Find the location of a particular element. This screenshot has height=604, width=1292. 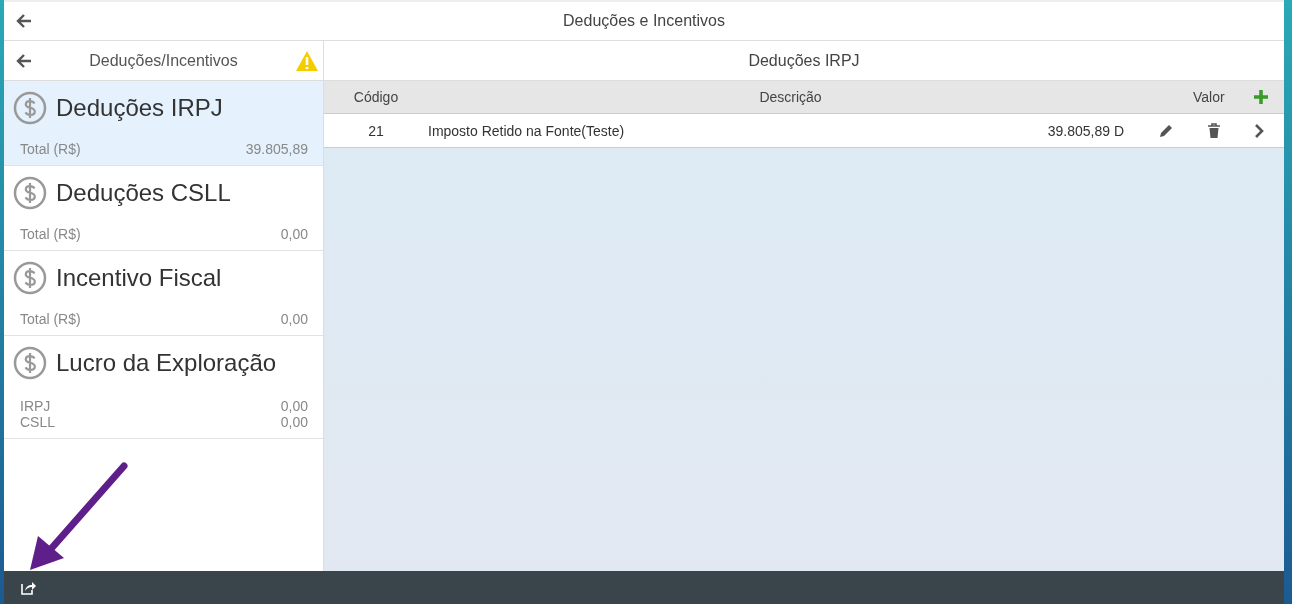

item-title: Lucro da Exploração is located at coordinates (166, 363).